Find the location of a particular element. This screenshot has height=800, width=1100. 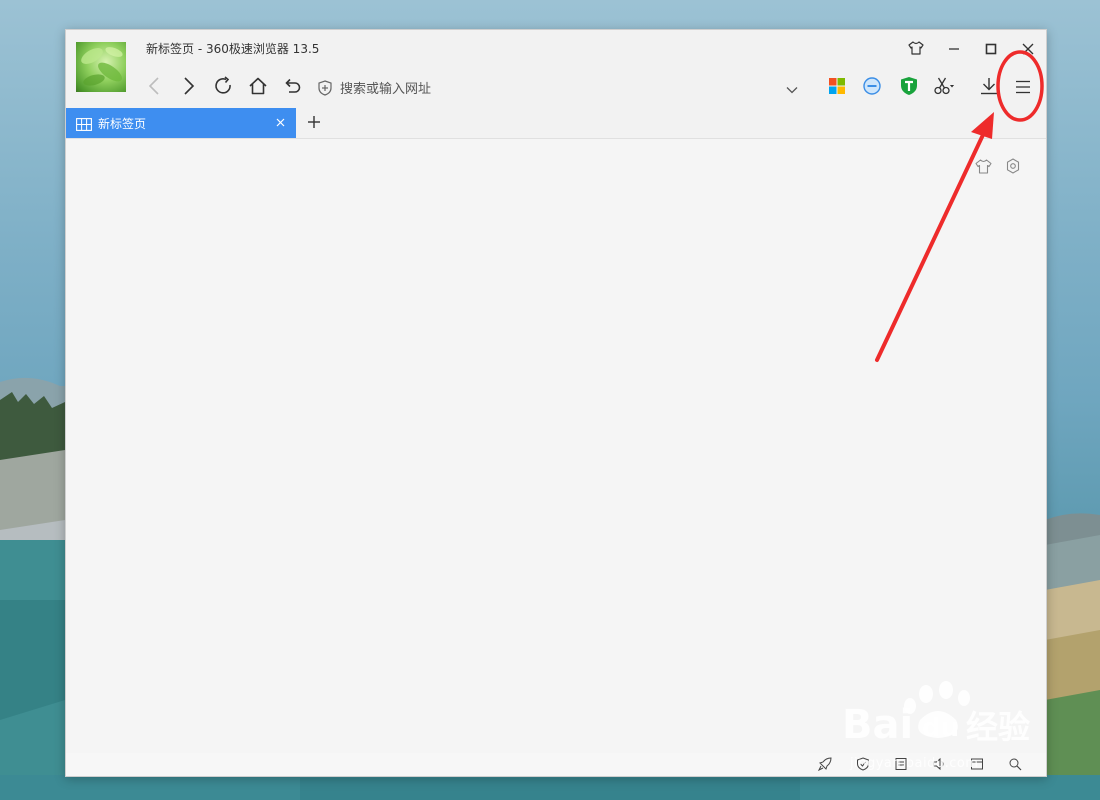

address-bar is located at coordinates (559, 88).